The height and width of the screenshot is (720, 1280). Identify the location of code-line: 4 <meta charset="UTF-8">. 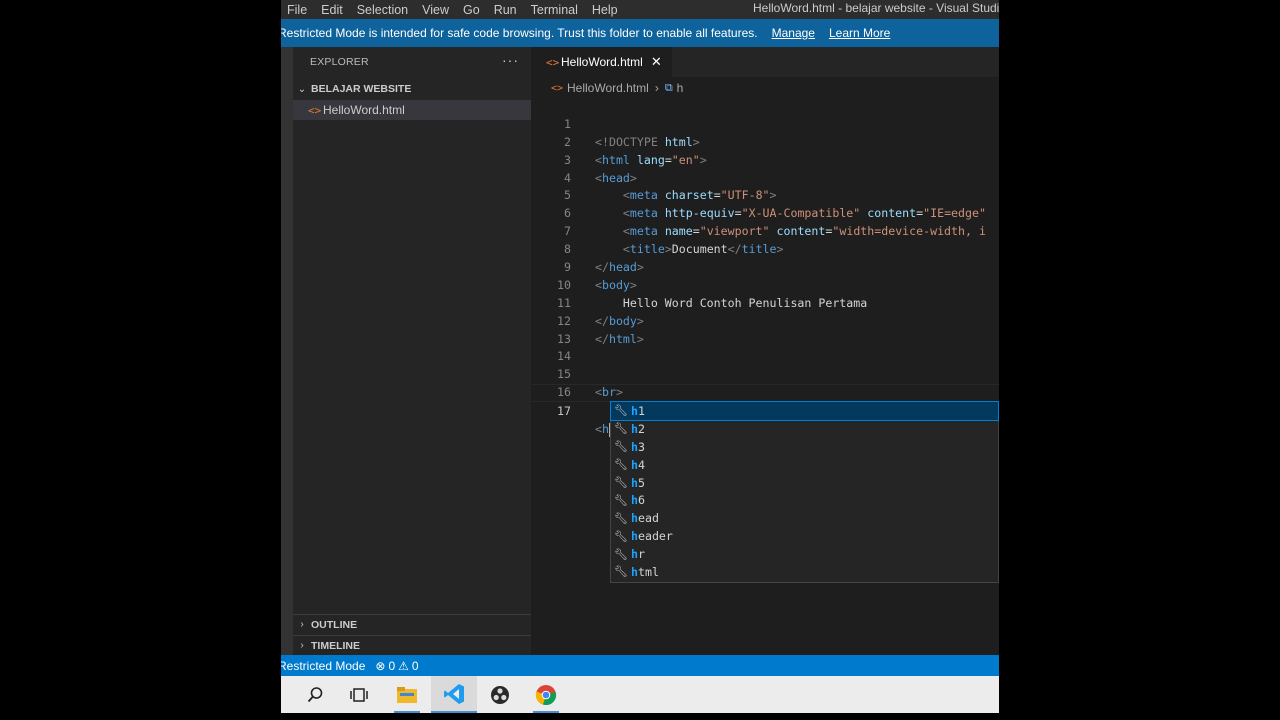
(765, 177).